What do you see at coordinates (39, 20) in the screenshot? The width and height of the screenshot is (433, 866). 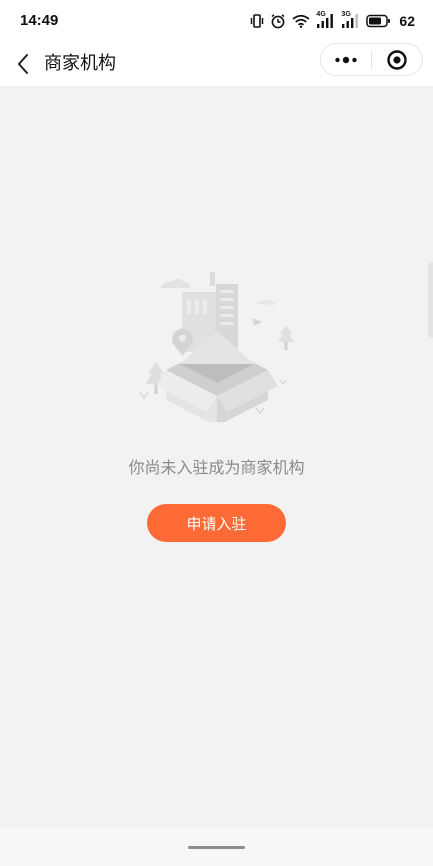 I see `status-time: 14:49` at bounding box center [39, 20].